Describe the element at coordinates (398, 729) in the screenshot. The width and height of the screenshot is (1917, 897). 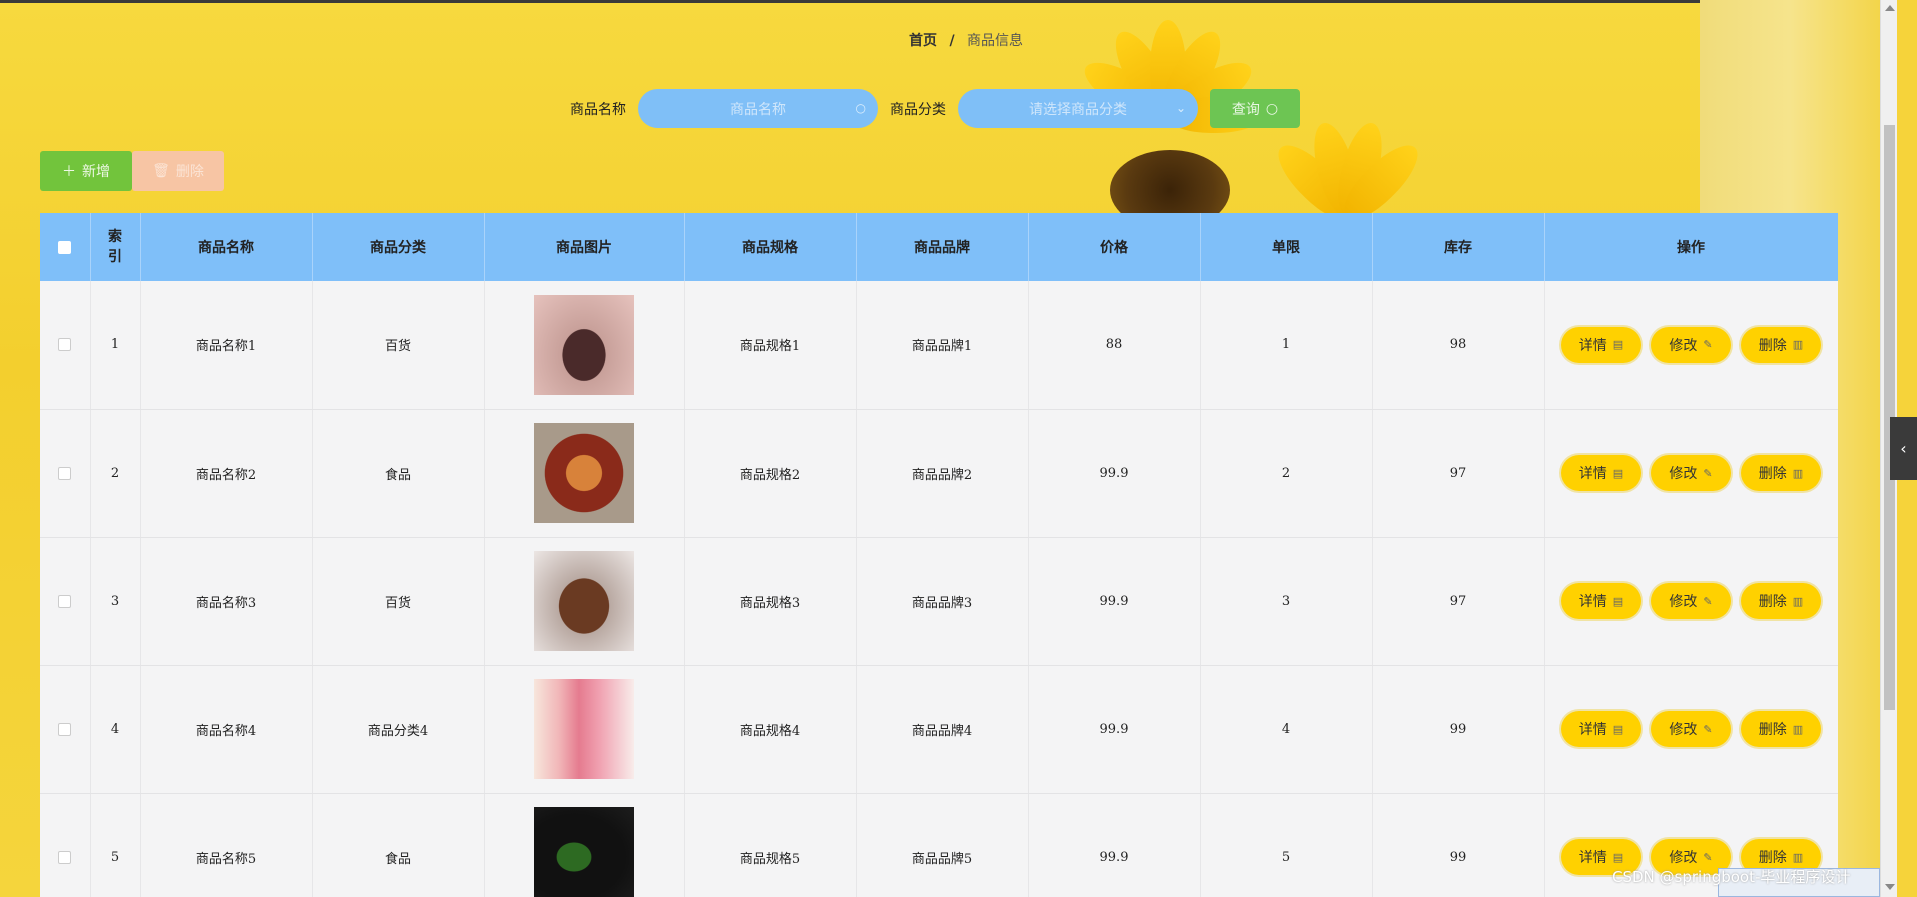
I see `cell-category: 商品分类4` at that location.